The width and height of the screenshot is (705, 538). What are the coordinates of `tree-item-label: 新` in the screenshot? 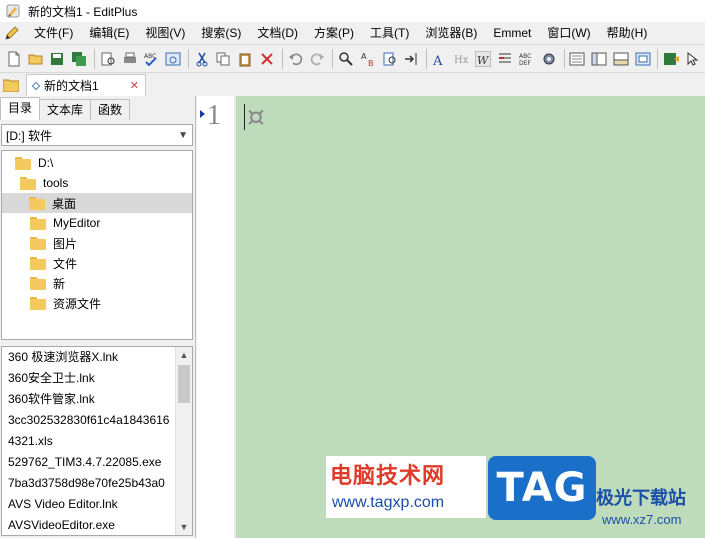 It's located at (59, 283).